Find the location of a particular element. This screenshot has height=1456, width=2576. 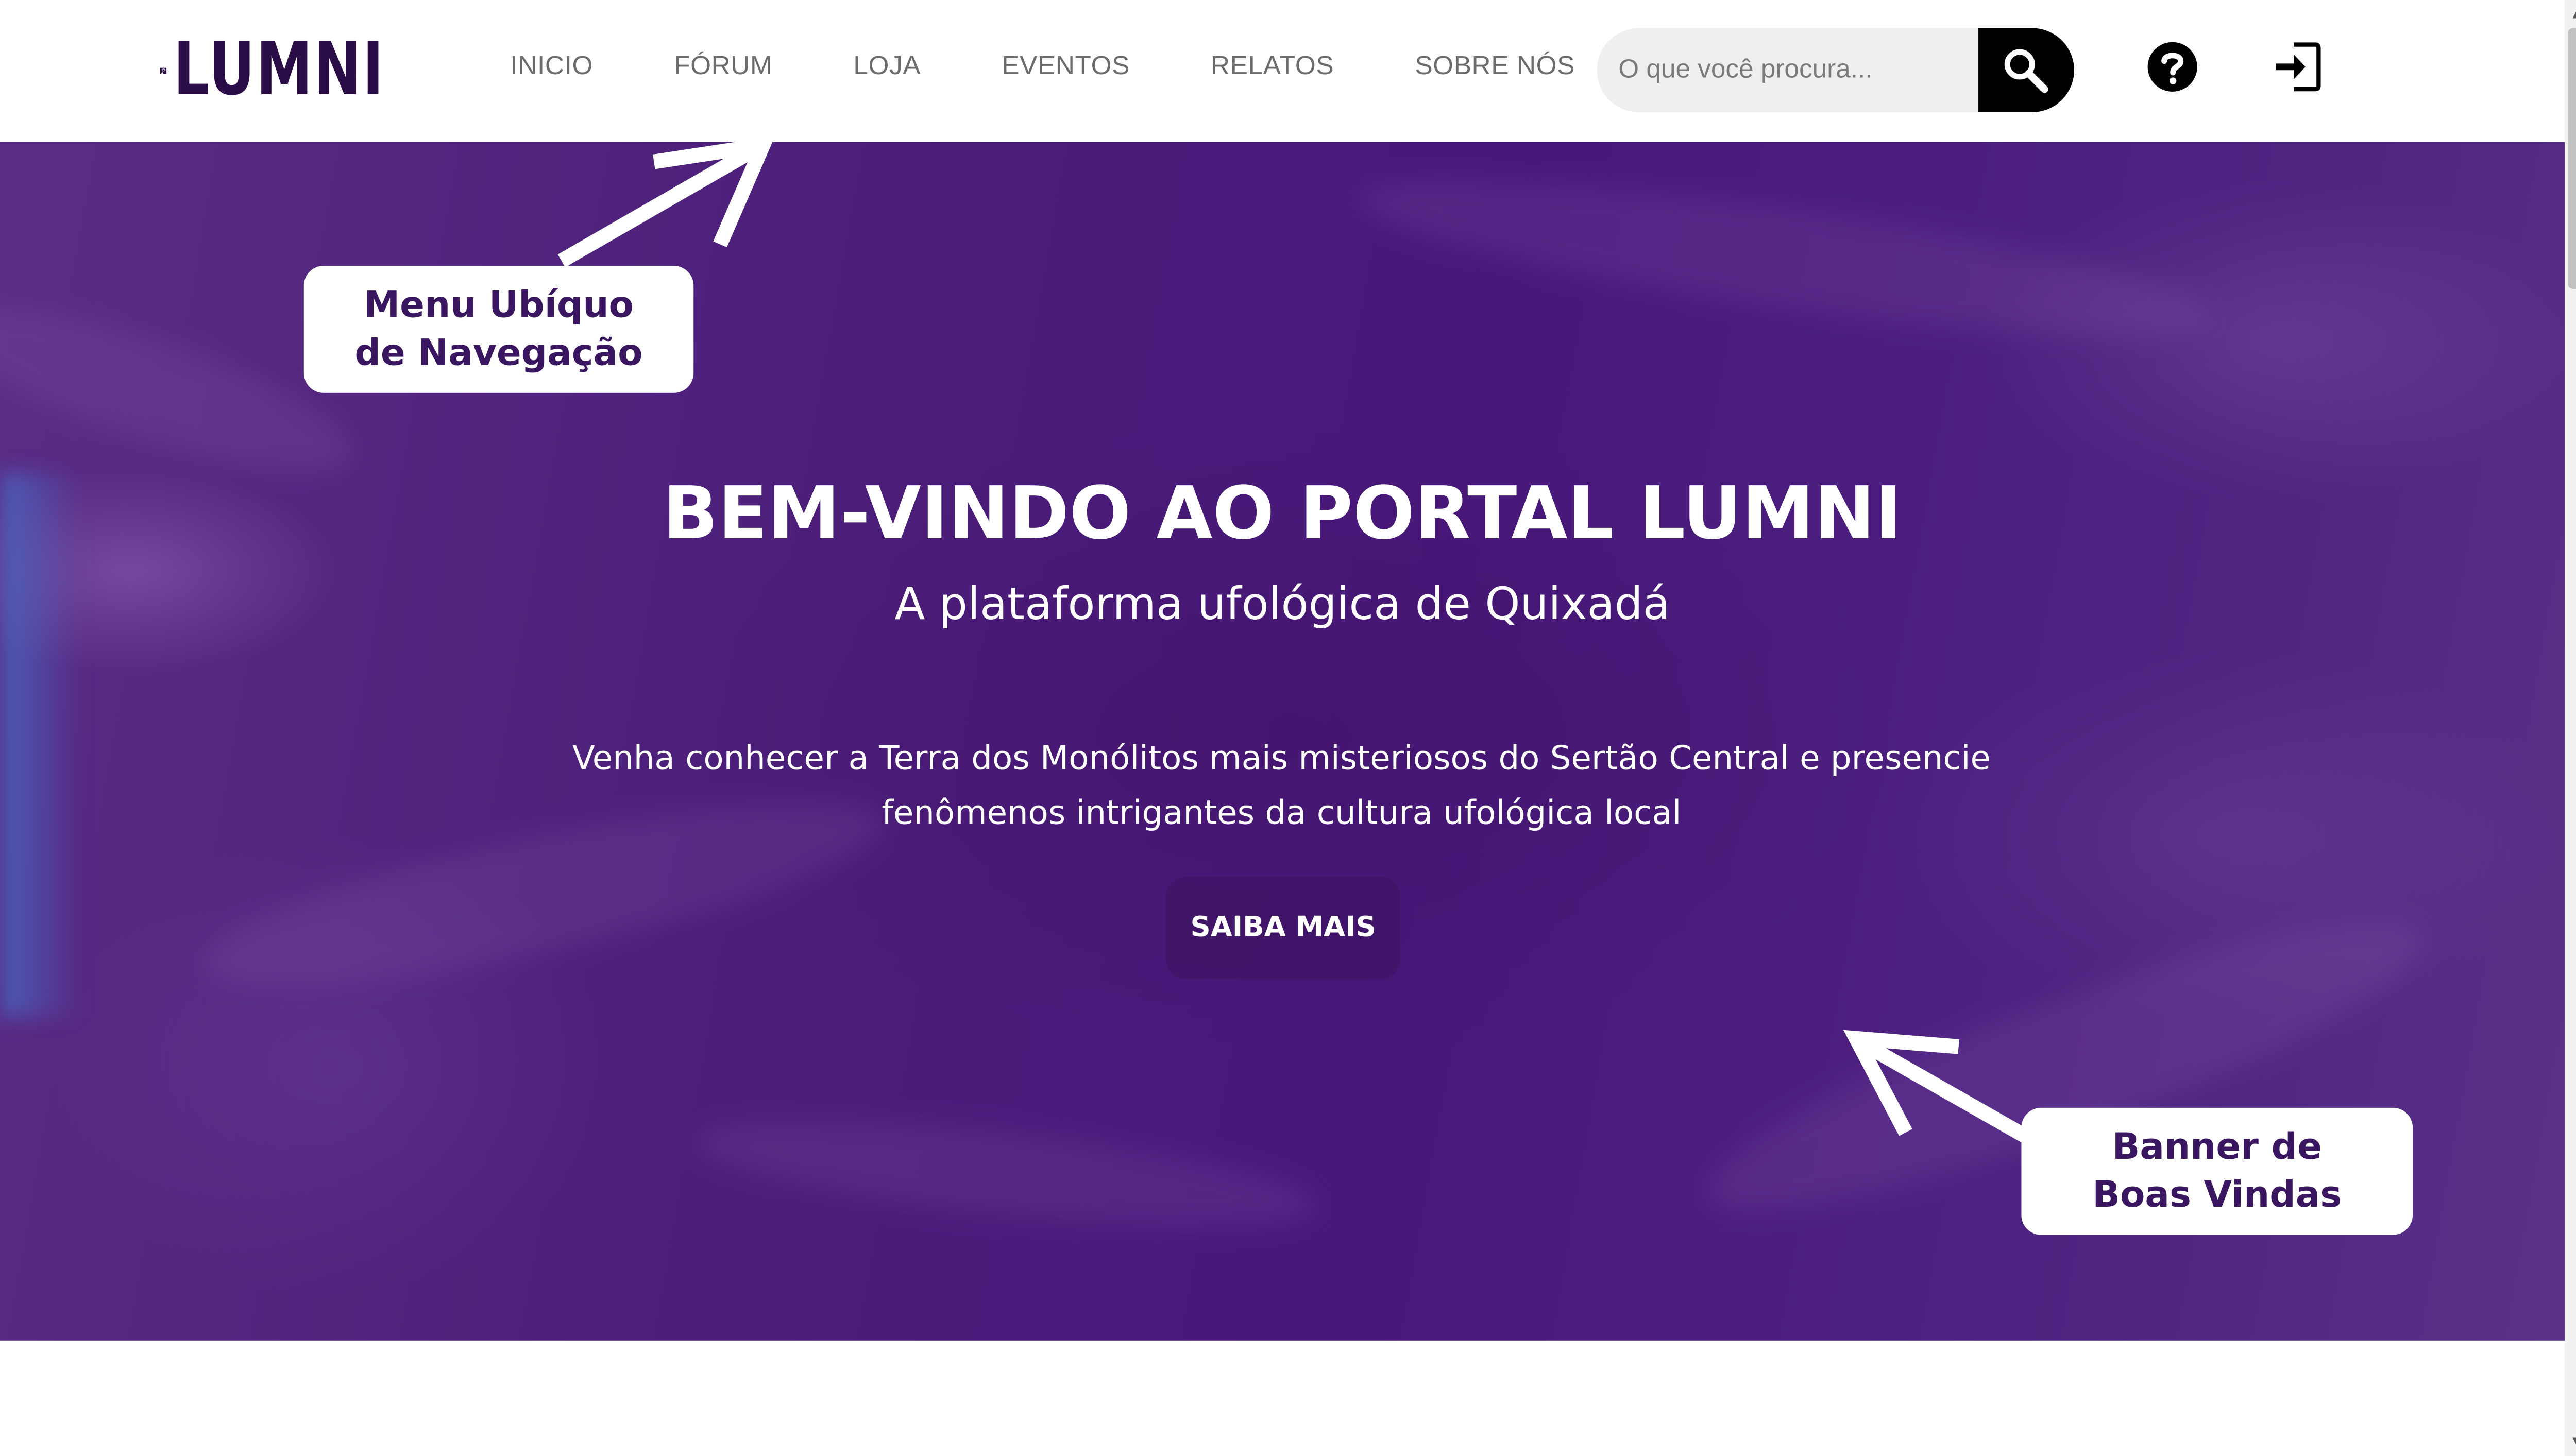

search-icon is located at coordinates (2026, 70).